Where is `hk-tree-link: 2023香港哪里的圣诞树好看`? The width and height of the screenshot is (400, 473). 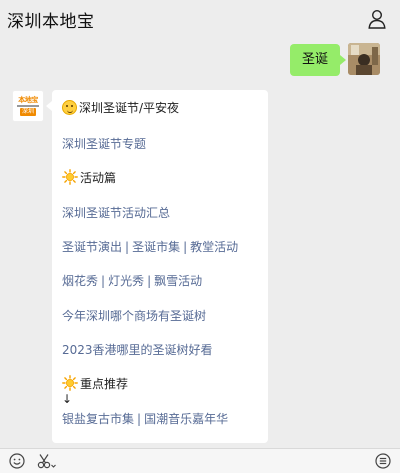
hk-tree-link: 2023香港哪里的圣诞树好看 is located at coordinates (137, 349).